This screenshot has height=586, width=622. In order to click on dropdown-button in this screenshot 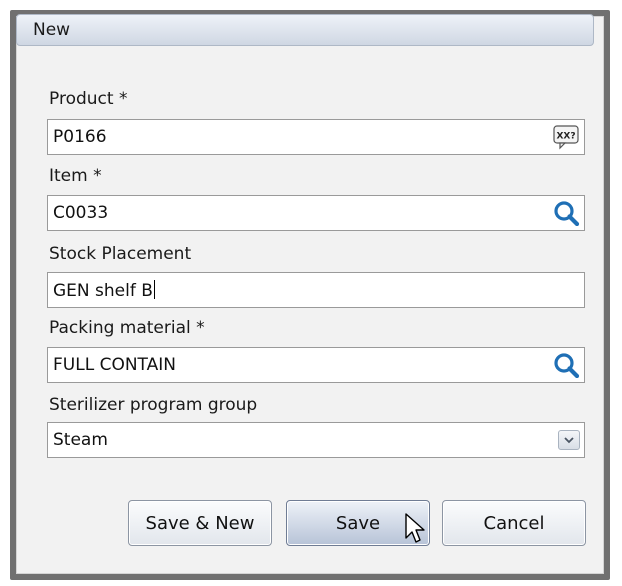, I will do `click(569, 440)`.